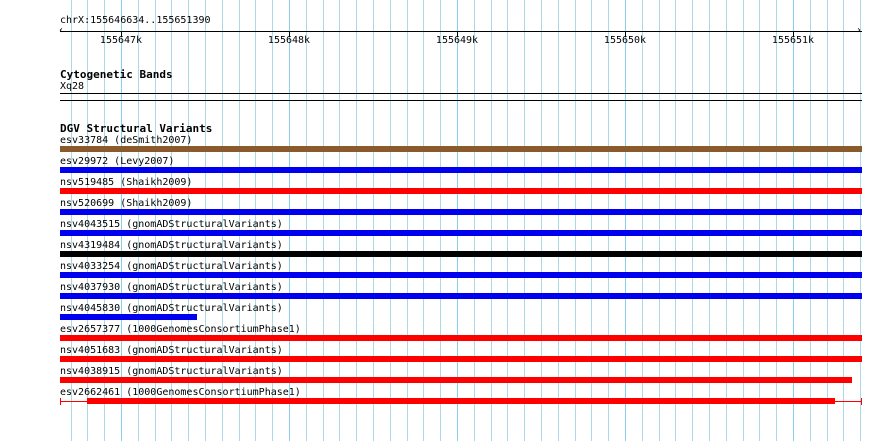  Describe the element at coordinates (121, 40) in the screenshot. I see `ruler-tick-label: 155647k` at that location.